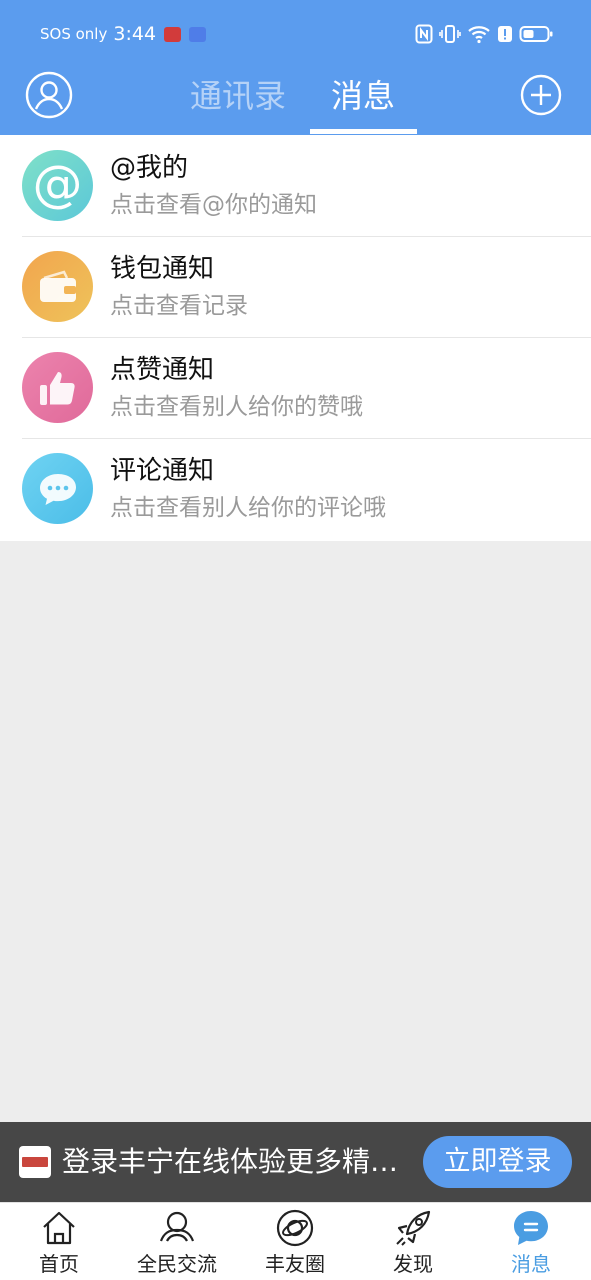 Image resolution: width=591 pixels, height=1280 pixels. Describe the element at coordinates (295, 33) in the screenshot. I see `status-bar: SOS only 3:44` at that location.